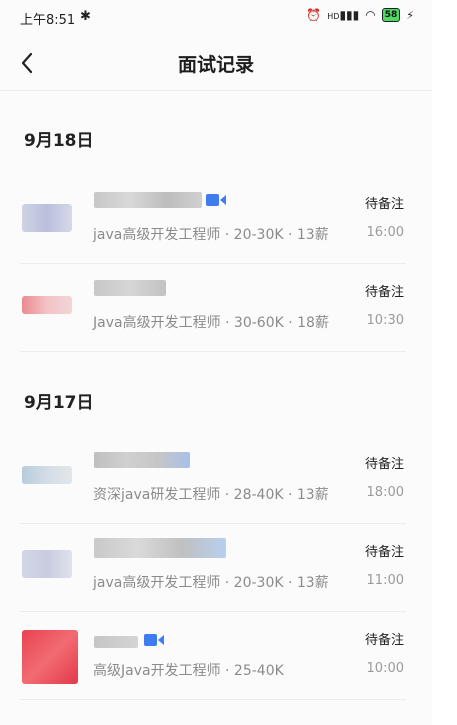  Describe the element at coordinates (385, 320) in the screenshot. I see `interview-time: 10:30` at that location.